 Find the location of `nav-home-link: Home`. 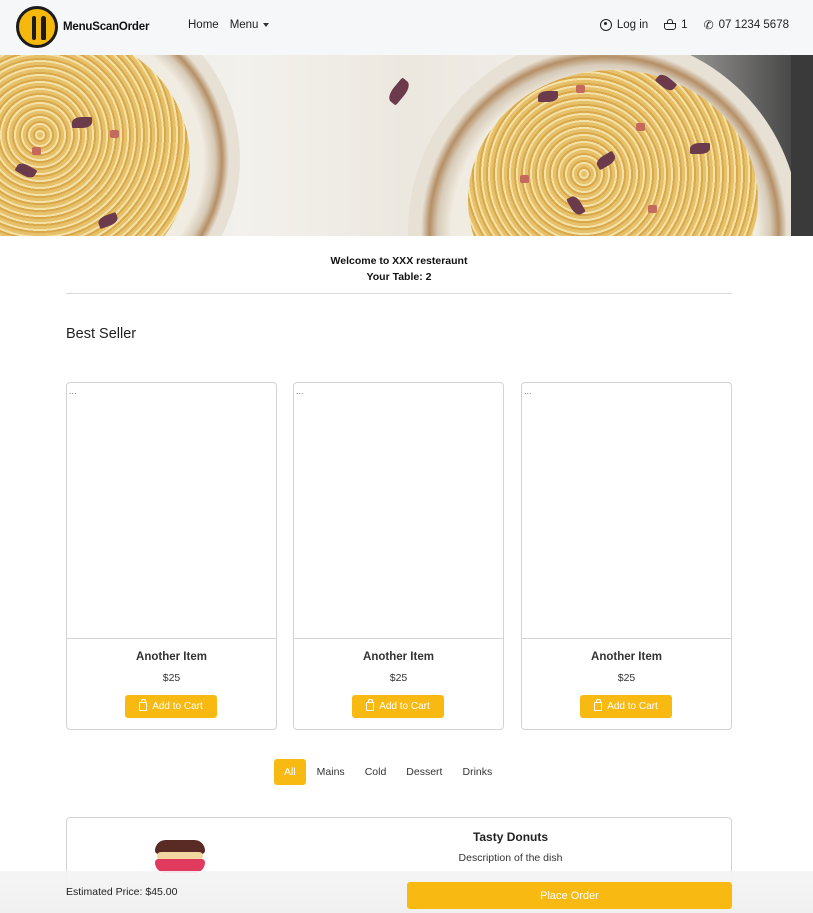

nav-home-link: Home is located at coordinates (203, 25).